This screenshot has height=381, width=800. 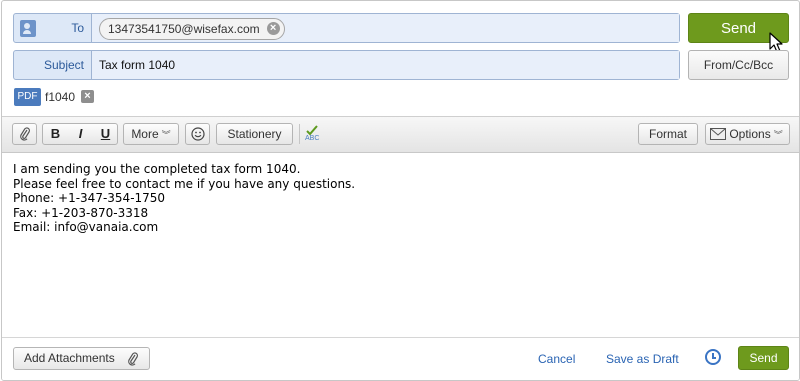 I want to click on more-label: More, so click(x=145, y=134).